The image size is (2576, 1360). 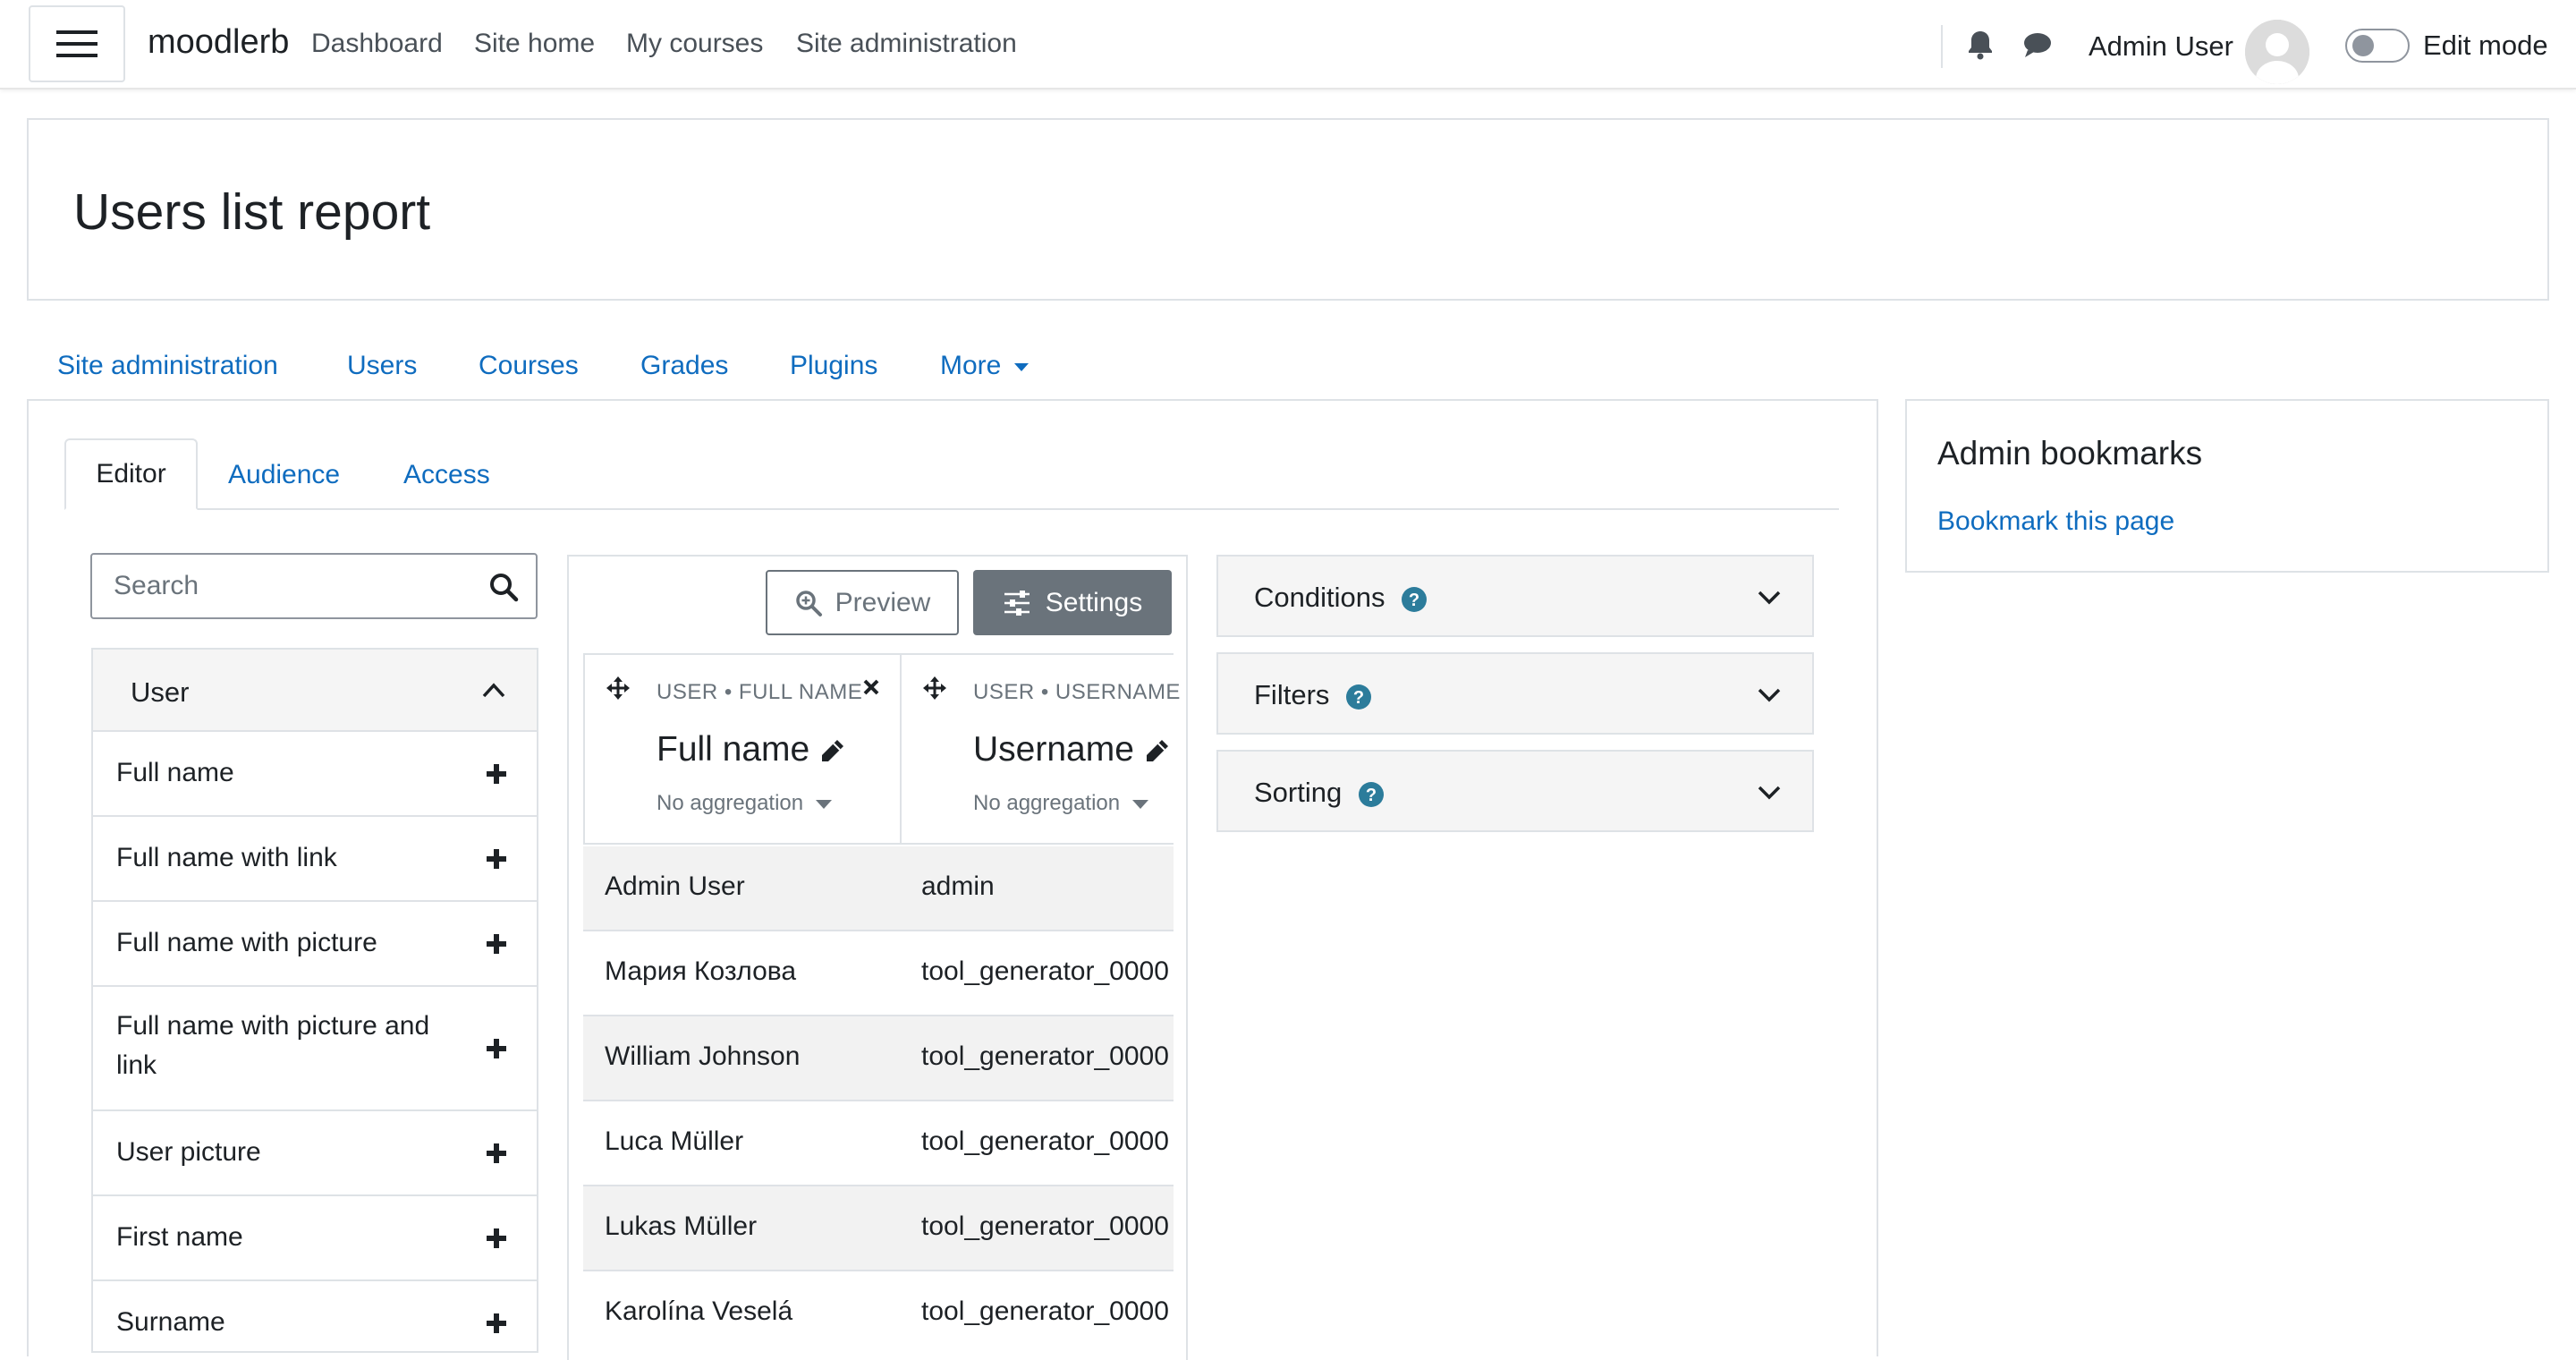 What do you see at coordinates (1094, 602) in the screenshot?
I see `settings-label: Settings` at bounding box center [1094, 602].